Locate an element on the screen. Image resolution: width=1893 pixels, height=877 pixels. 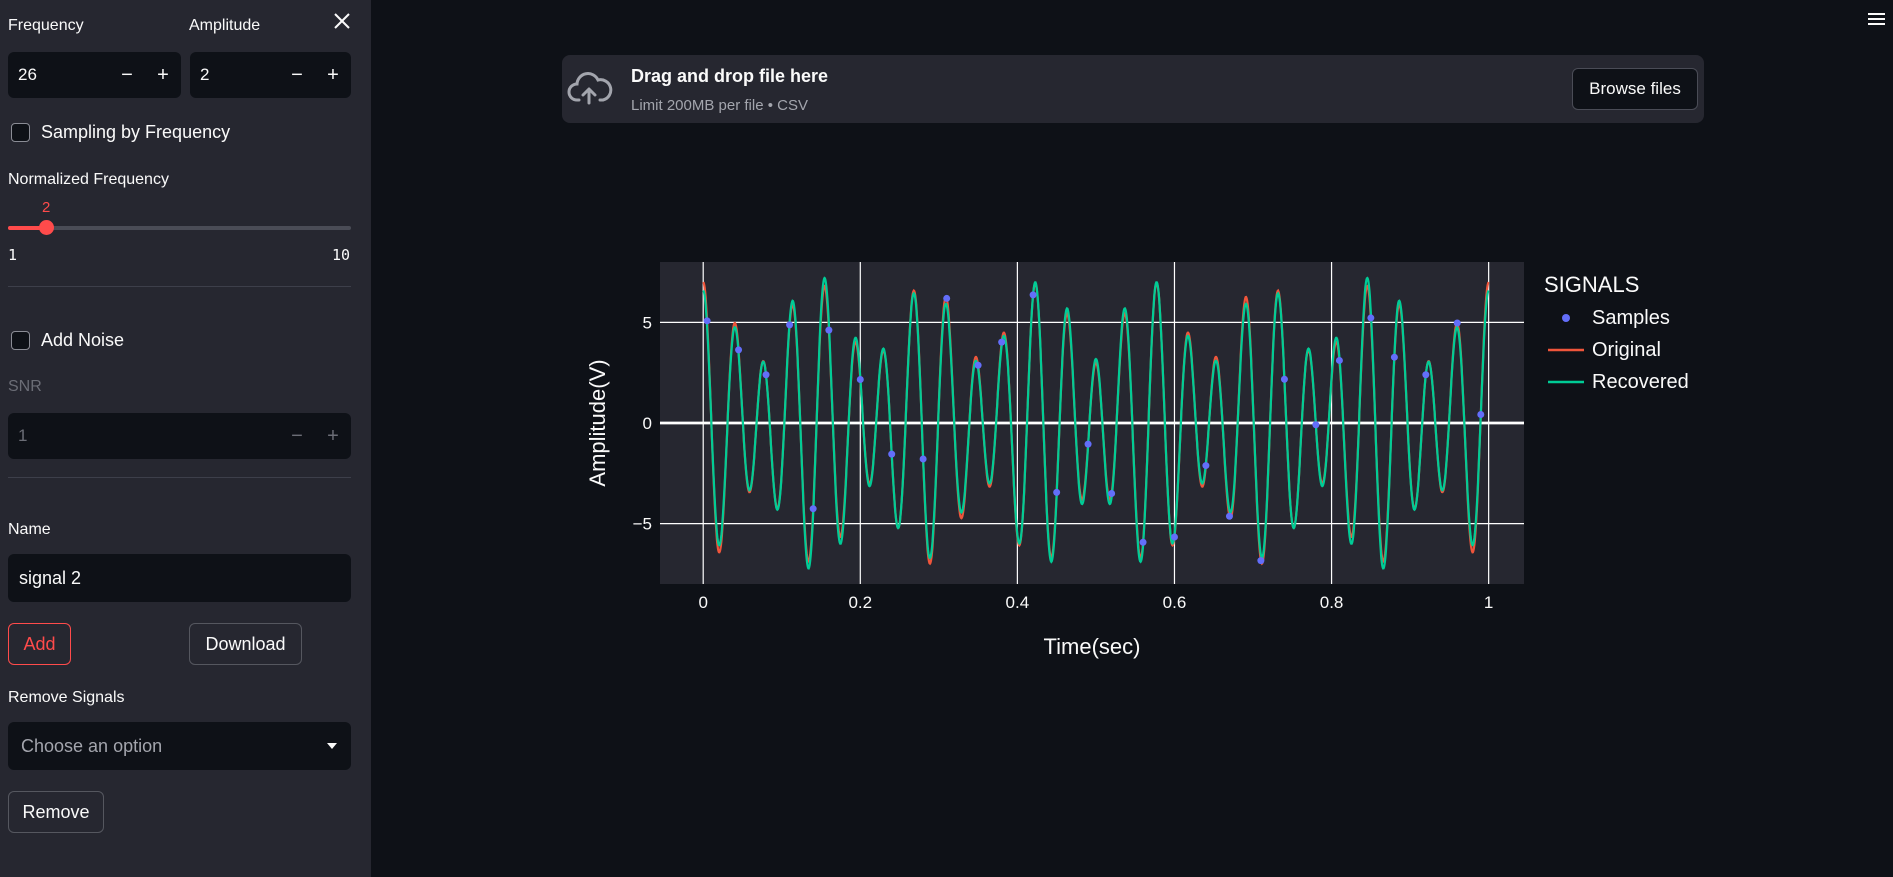
legend-marker is located at coordinates (1566, 318).